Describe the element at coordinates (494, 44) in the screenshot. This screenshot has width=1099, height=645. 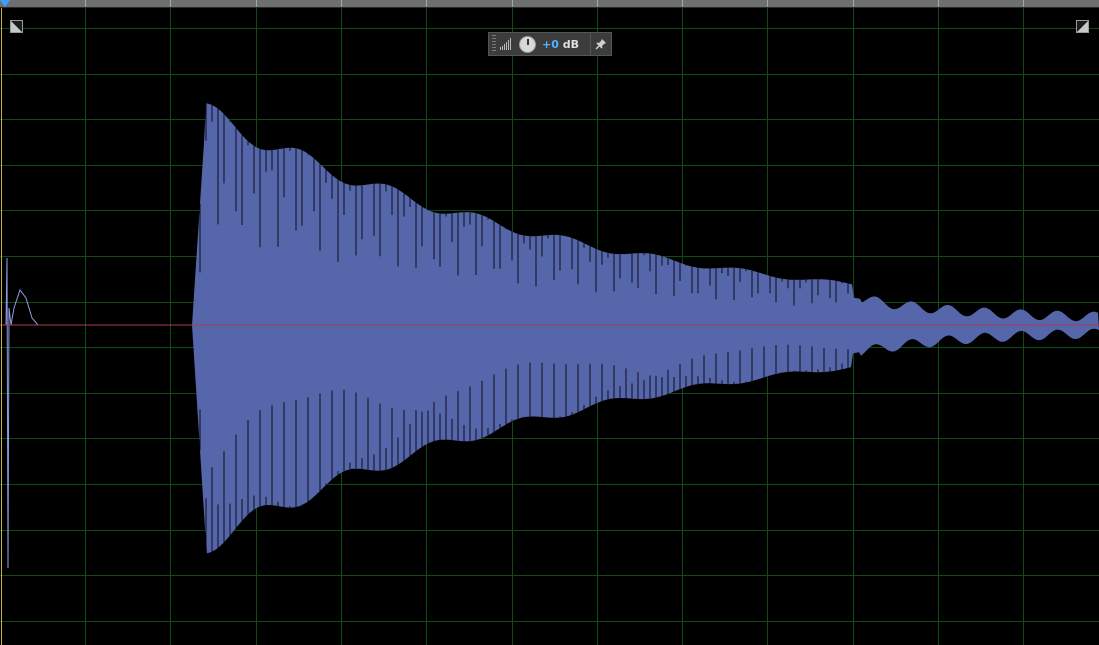
I see `drag-grip-icon` at that location.